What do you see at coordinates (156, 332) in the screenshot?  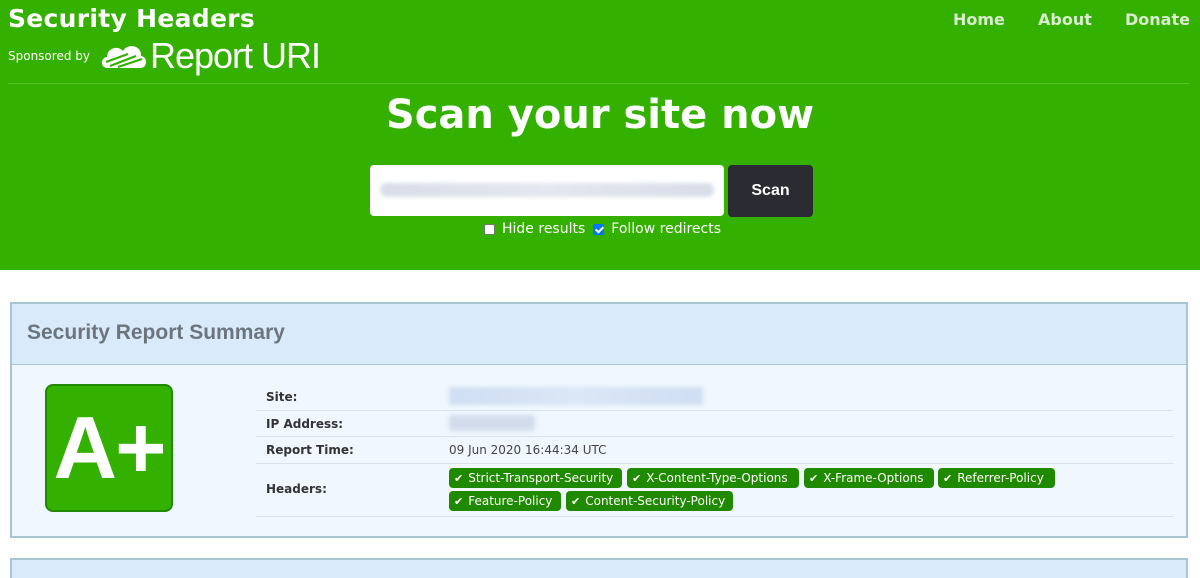 I see `panel-title: Security Report Summary` at bounding box center [156, 332].